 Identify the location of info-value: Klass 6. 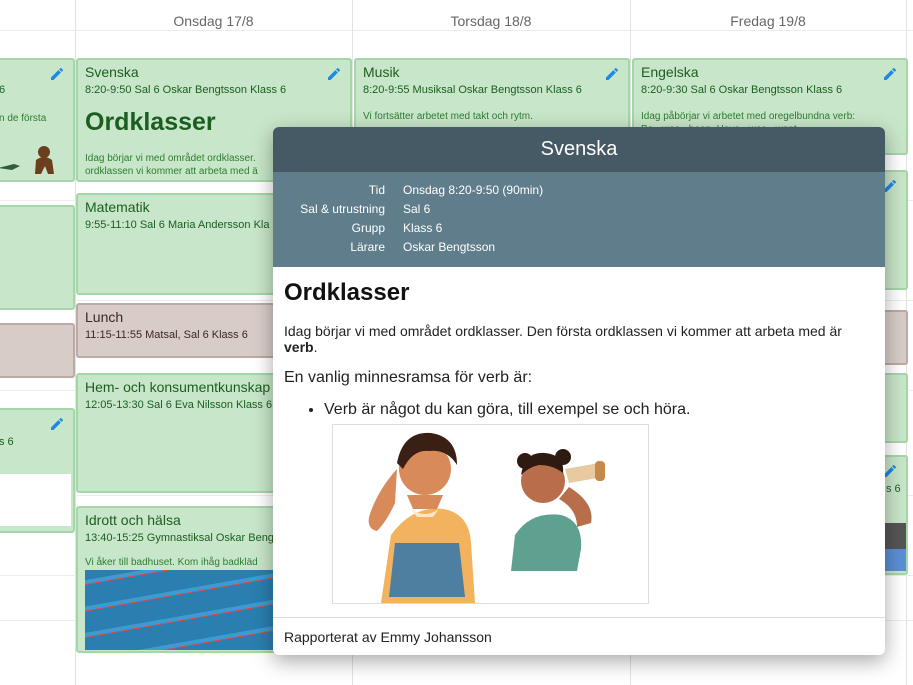
(423, 228).